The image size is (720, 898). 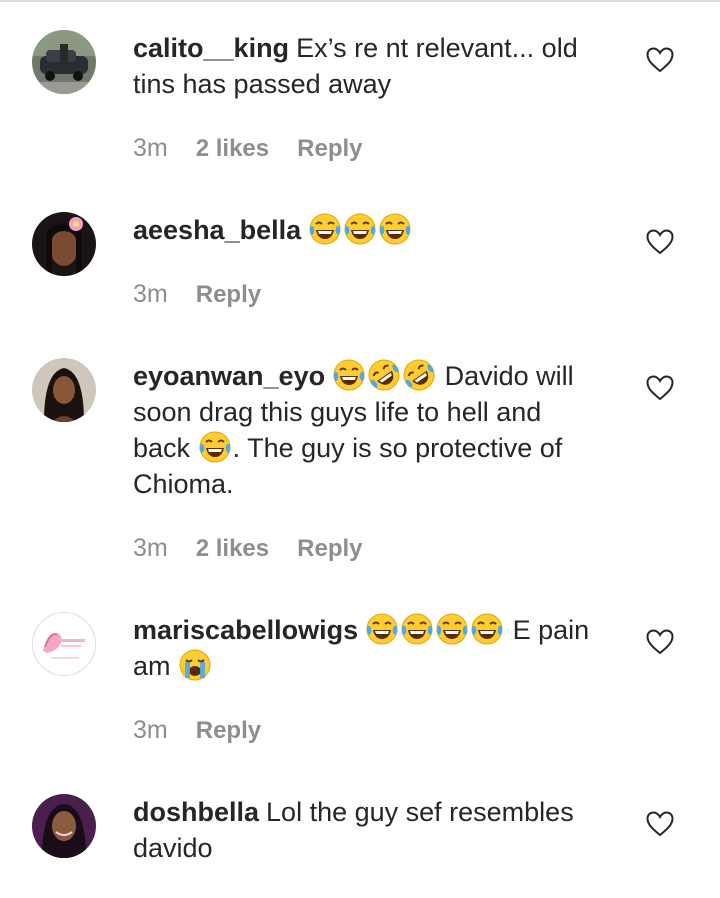 What do you see at coordinates (183, 484) in the screenshot?
I see `comment-text: Chioma.` at bounding box center [183, 484].